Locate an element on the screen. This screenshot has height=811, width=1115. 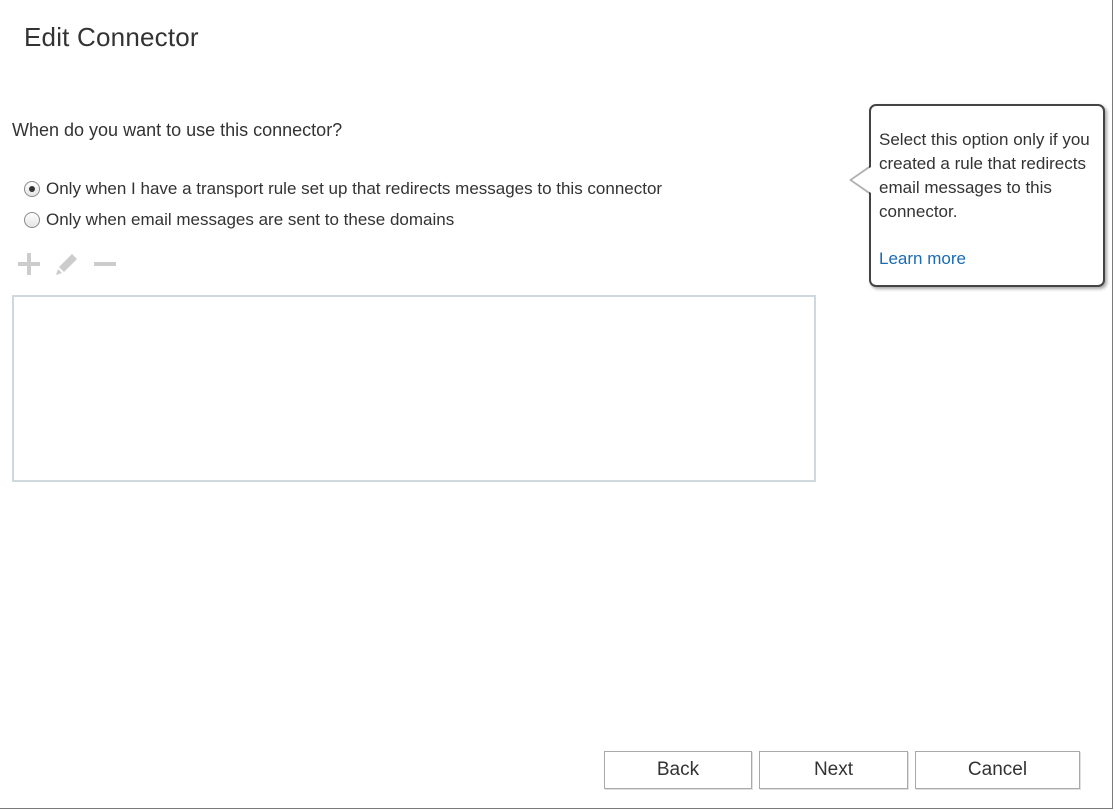
callout-pointer-fill is located at coordinates (861, 180).